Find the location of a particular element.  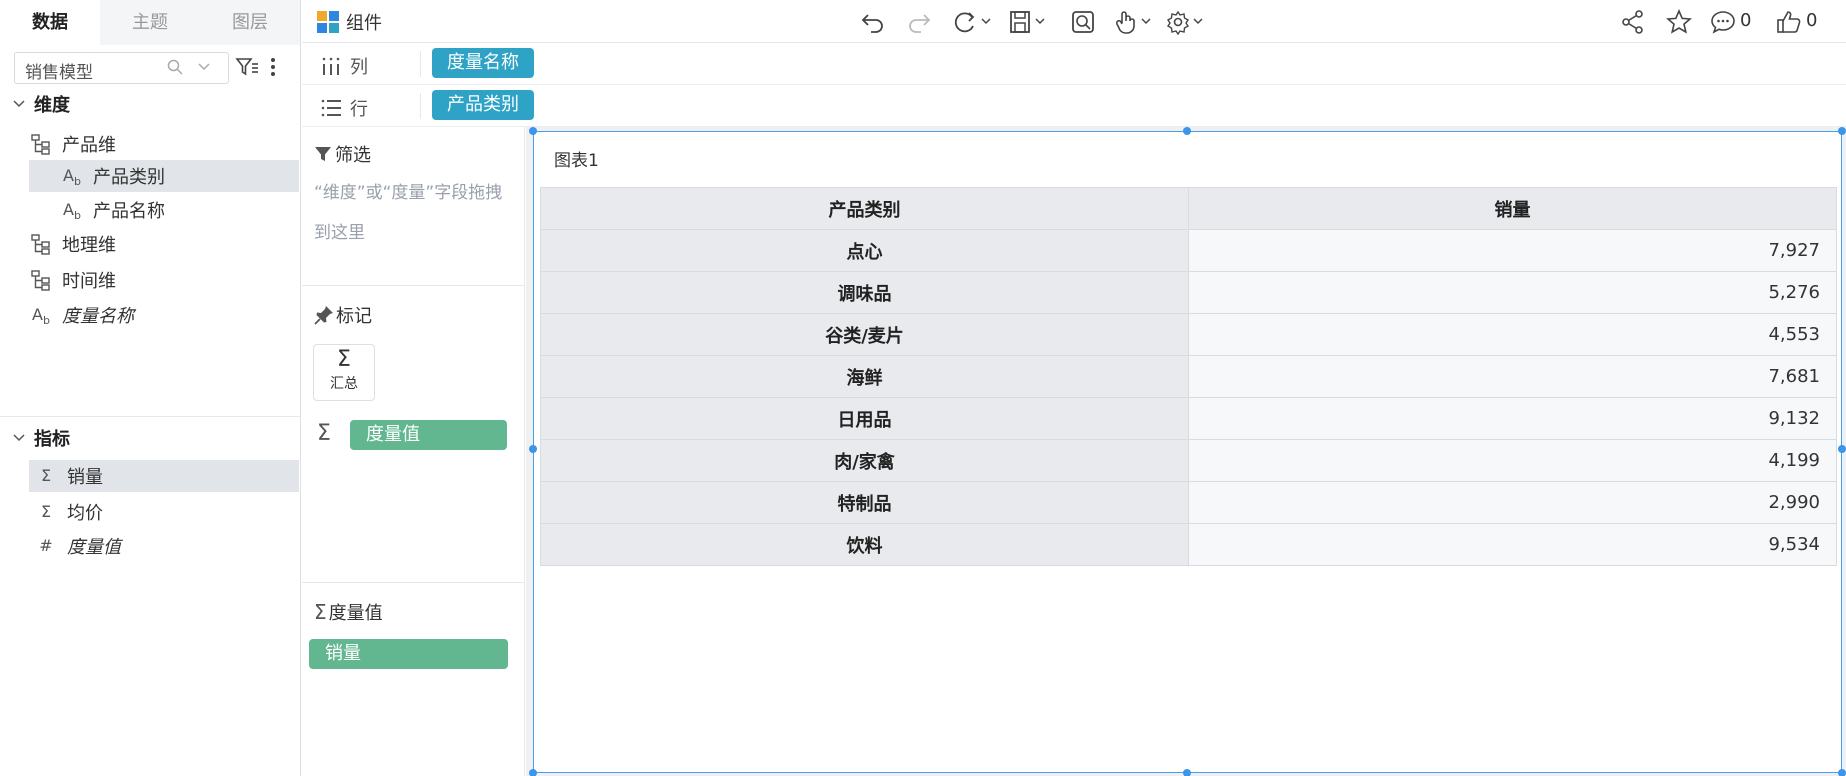

tree-item-sales: Σ 销量 is located at coordinates (164, 476).